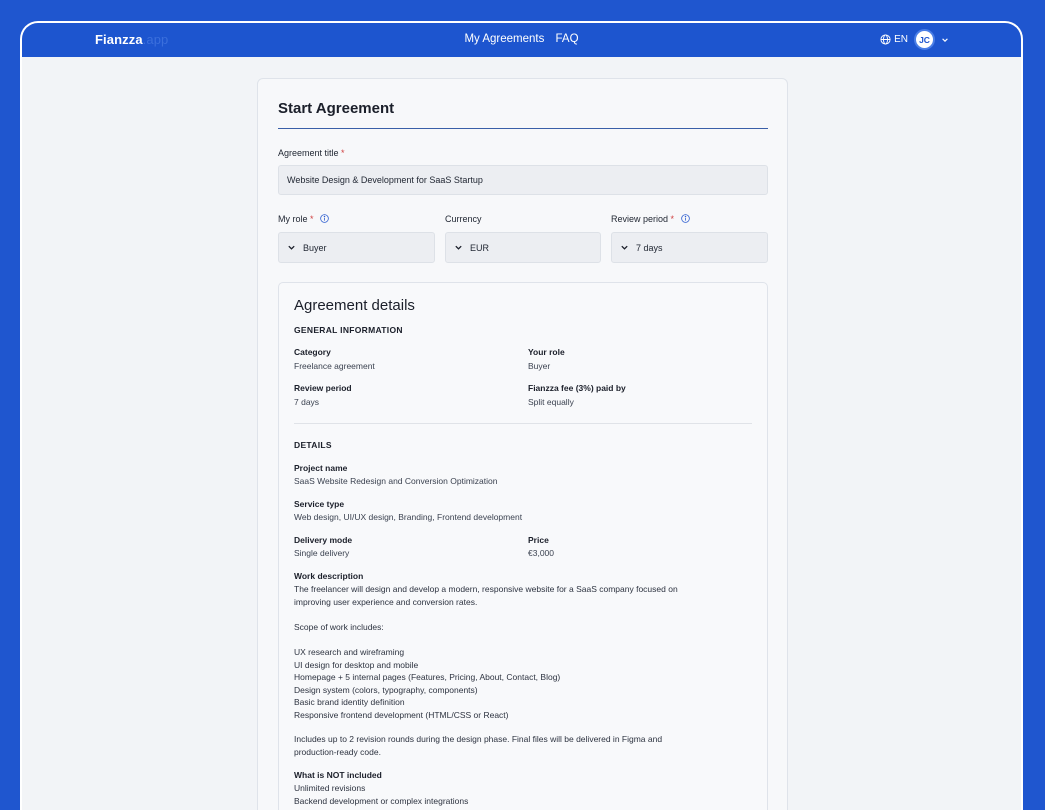 The height and width of the screenshot is (810, 1045). Describe the element at coordinates (307, 402) in the screenshot. I see `review-value: 7 days` at that location.